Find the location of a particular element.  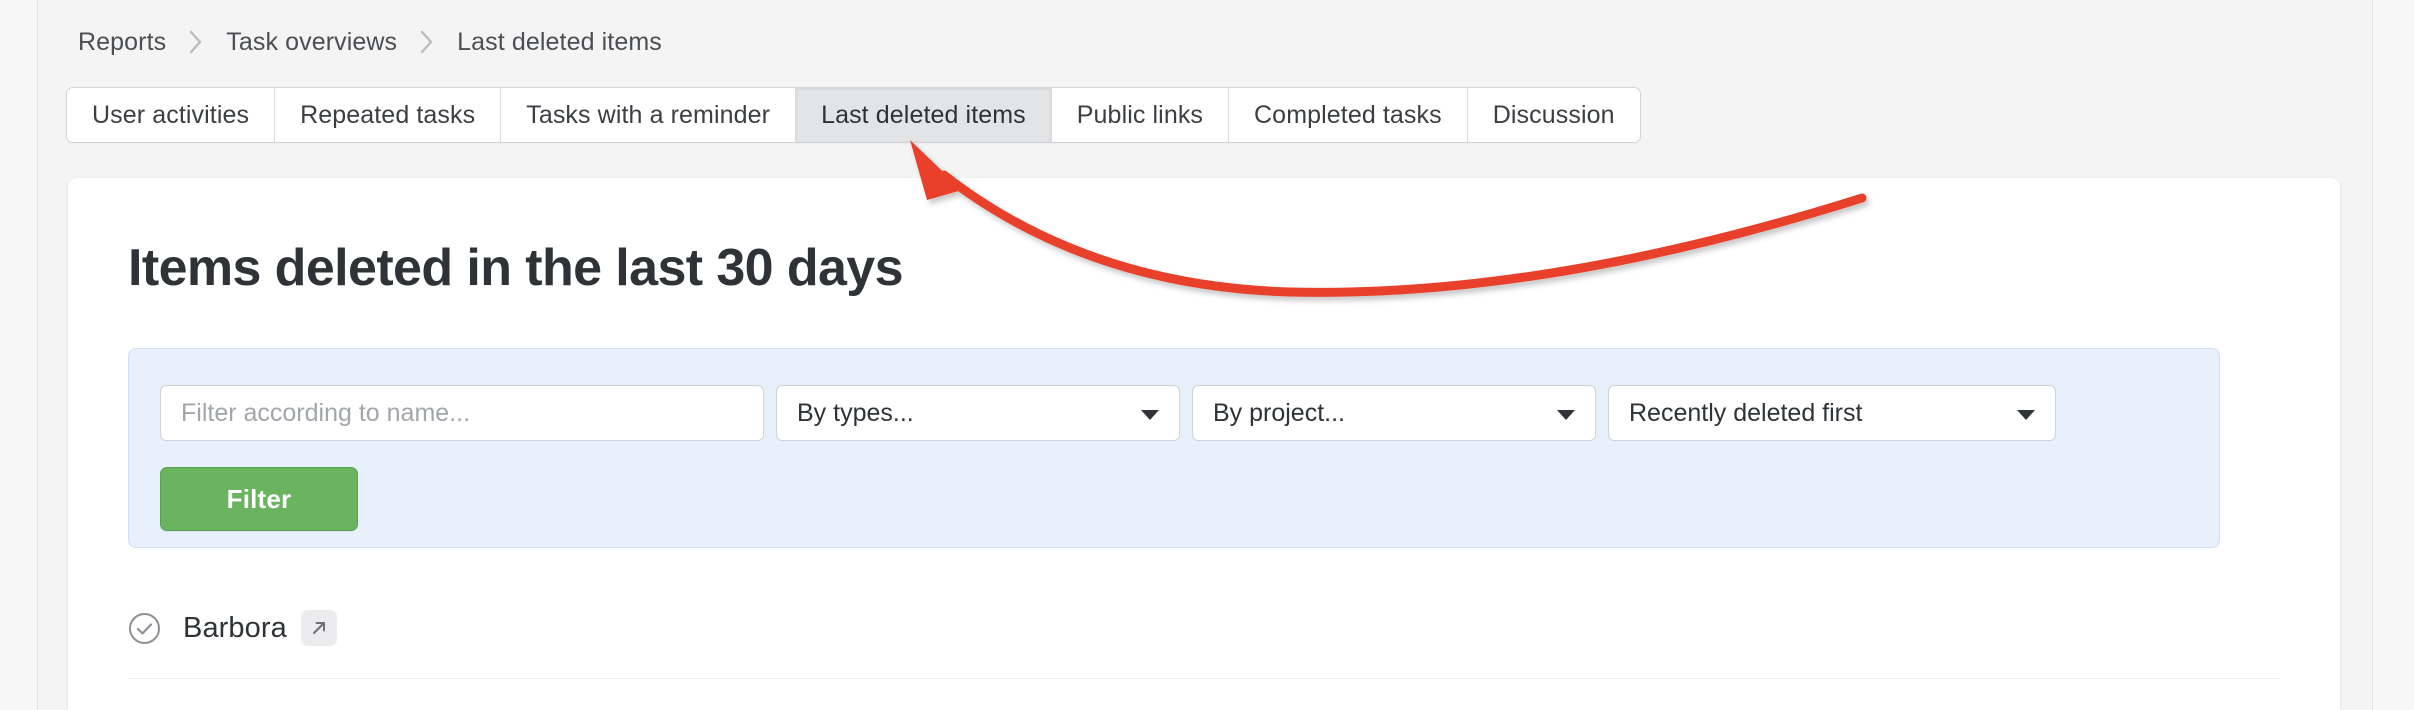

tab-discussion: Discussion is located at coordinates (1553, 115).